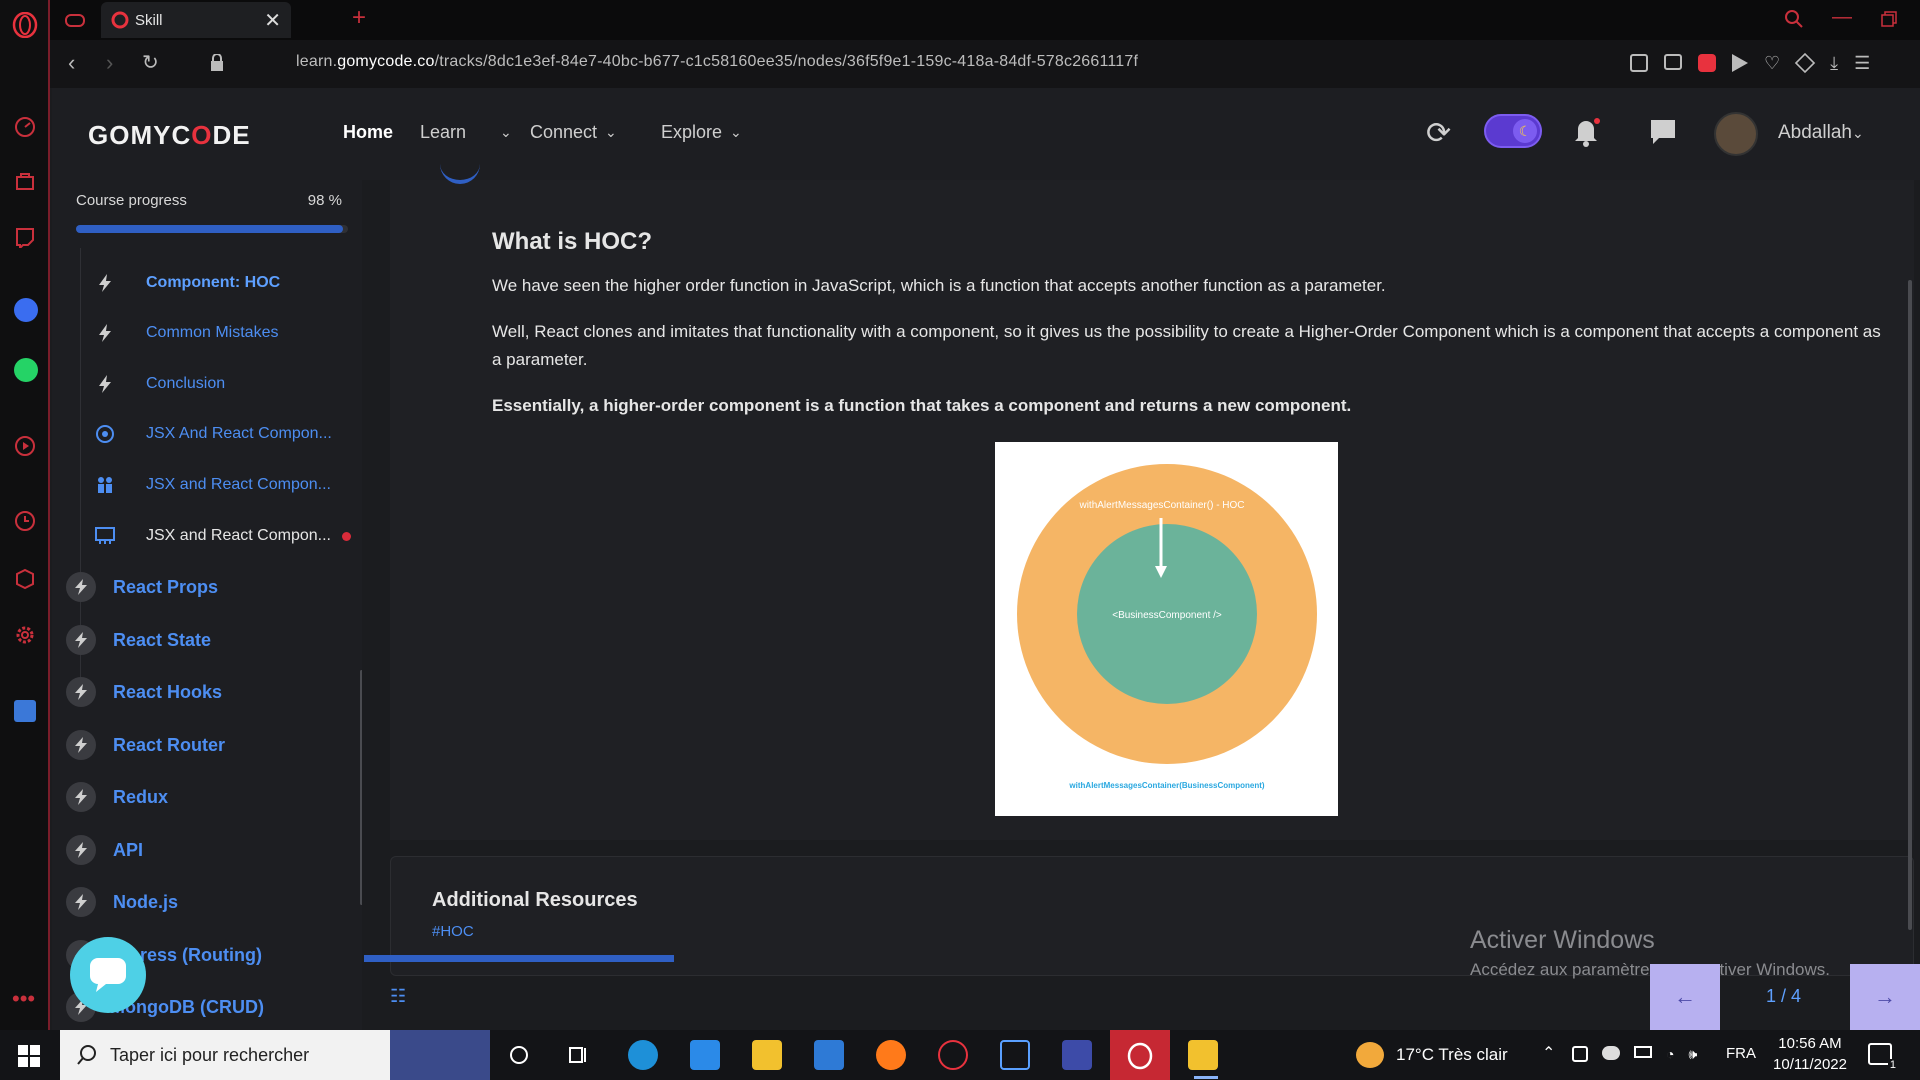  I want to click on share-icon, so click(1639, 63).